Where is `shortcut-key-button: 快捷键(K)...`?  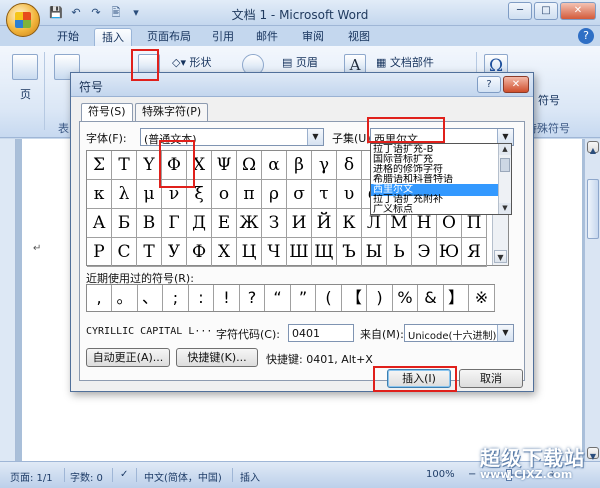 shortcut-key-button: 快捷键(K)... is located at coordinates (217, 357).